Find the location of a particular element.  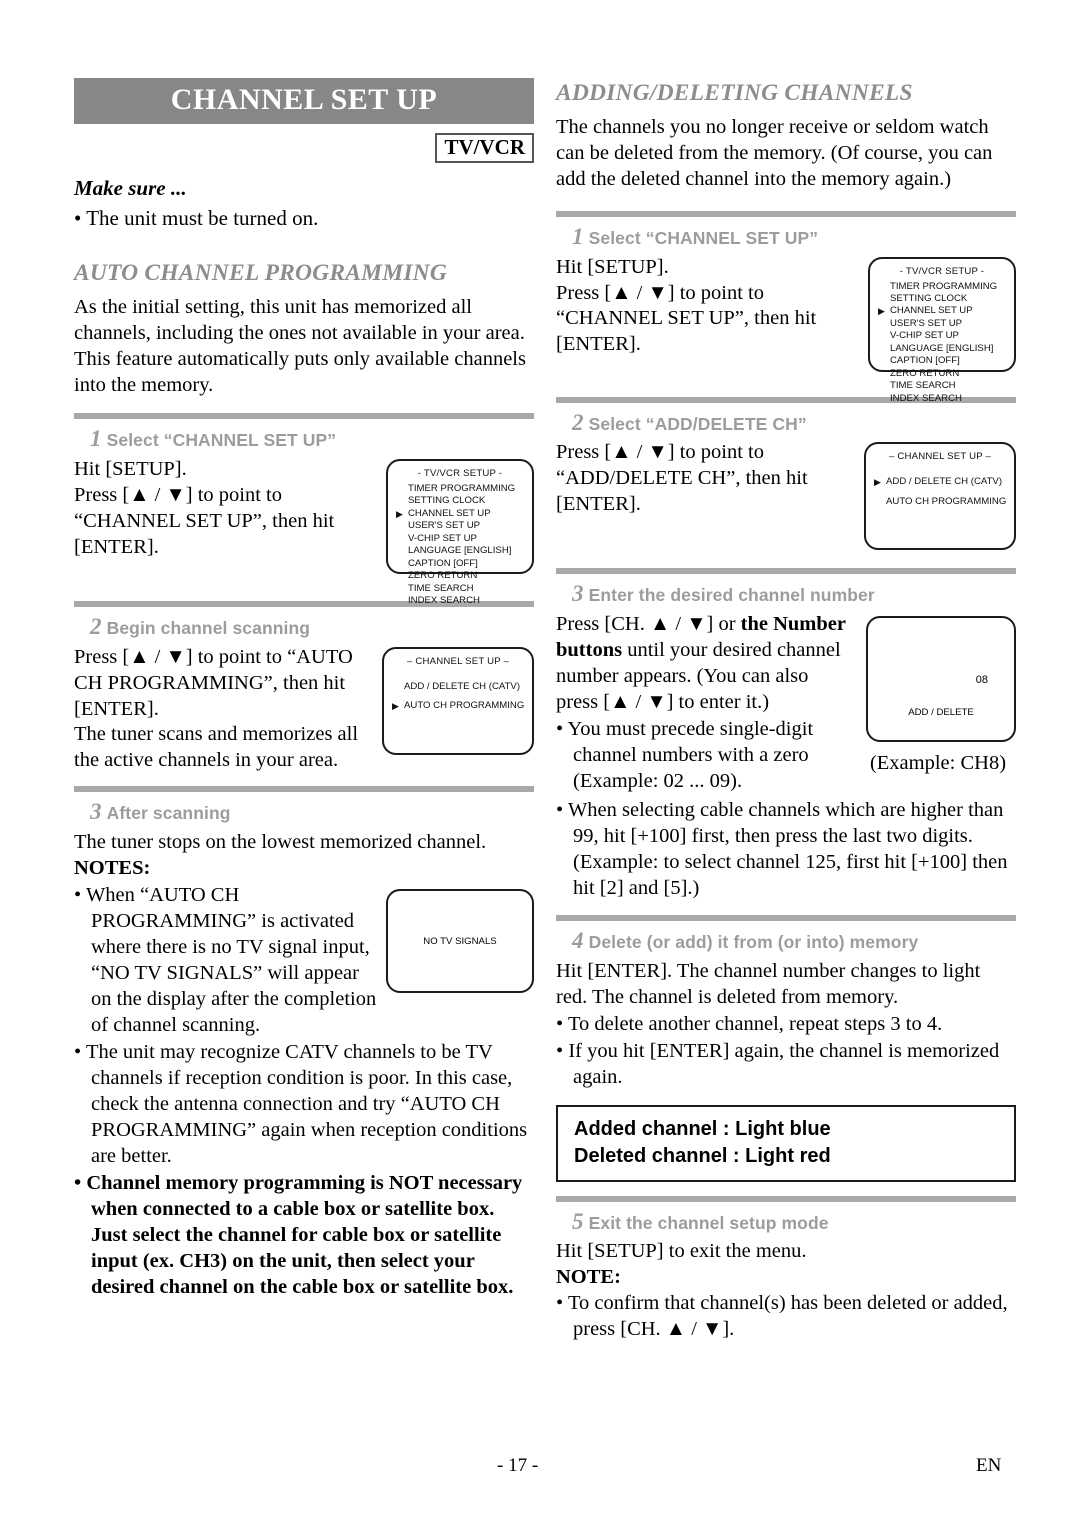

osd-no-tv-signals: NO TV SIGNALS is located at coordinates (460, 941).